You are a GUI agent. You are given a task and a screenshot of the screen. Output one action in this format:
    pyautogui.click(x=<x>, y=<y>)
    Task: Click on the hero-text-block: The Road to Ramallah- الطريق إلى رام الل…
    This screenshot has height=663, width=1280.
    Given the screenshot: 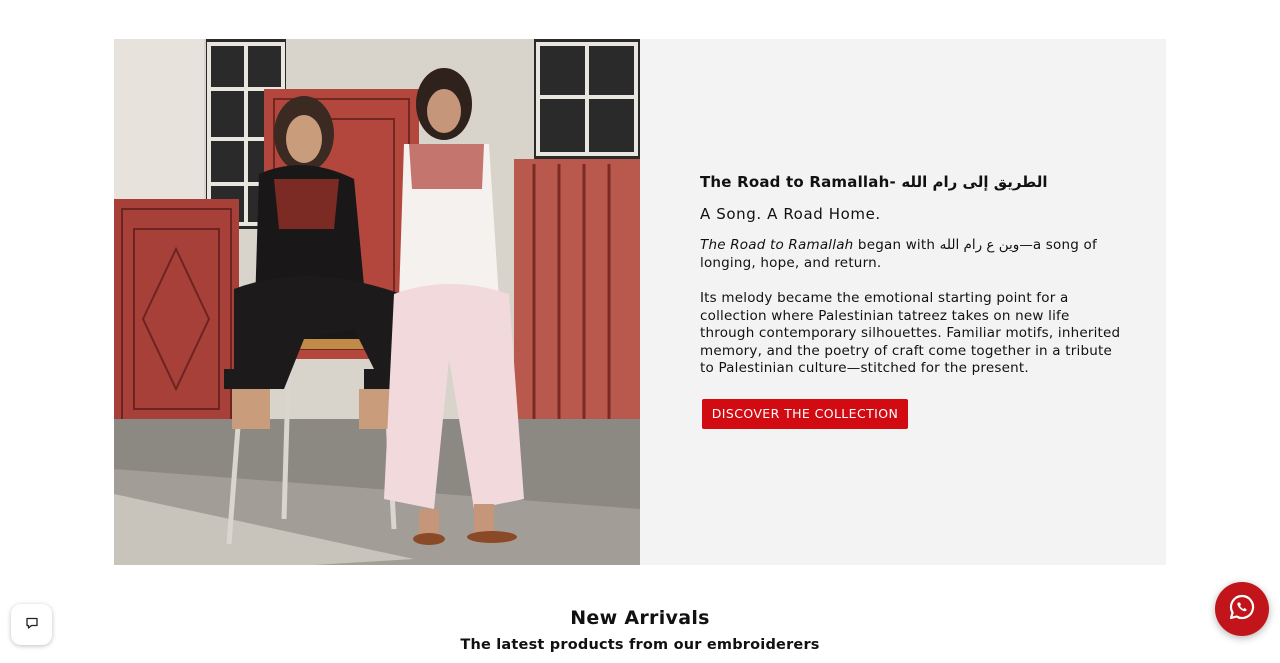 What is the action you would take?
    pyautogui.click(x=912, y=300)
    